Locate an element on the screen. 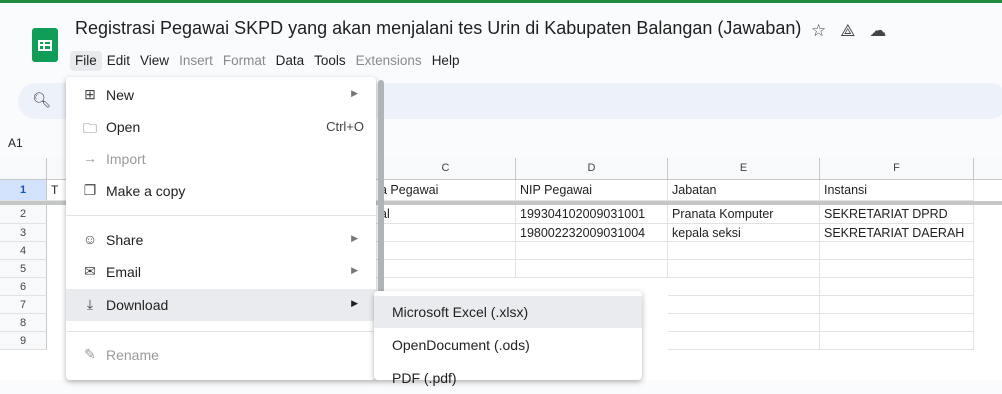 Image resolution: width=1002 pixels, height=394 pixels. row-header-4: 4 is located at coordinates (23, 251).